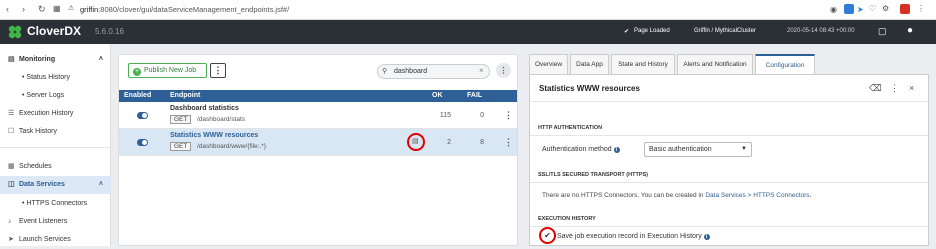  I want to click on sidebar-item-launch-services: ➤ Launch Services, so click(55, 240).